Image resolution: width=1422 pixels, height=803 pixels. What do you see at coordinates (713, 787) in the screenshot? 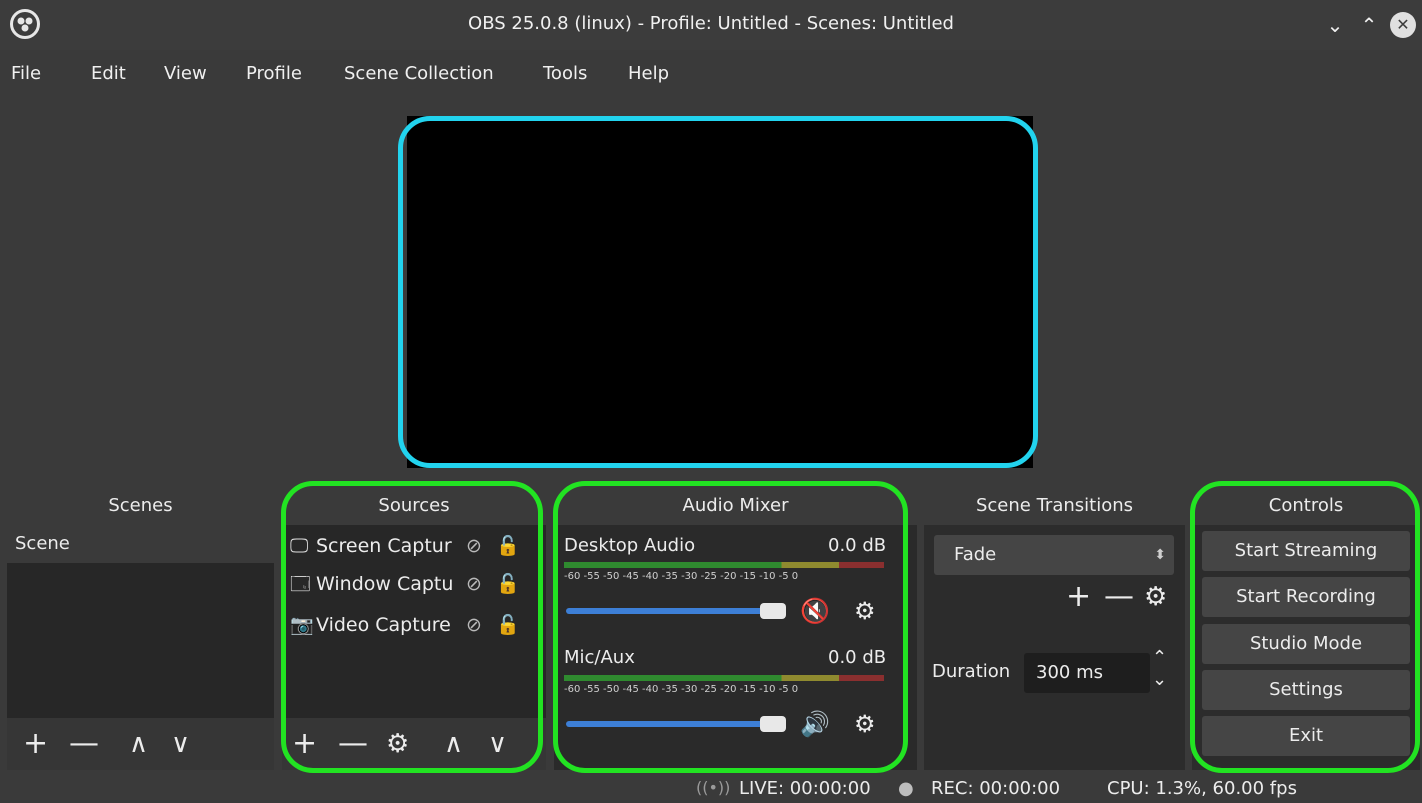
I see `broadcast-icon: ((•))` at bounding box center [713, 787].